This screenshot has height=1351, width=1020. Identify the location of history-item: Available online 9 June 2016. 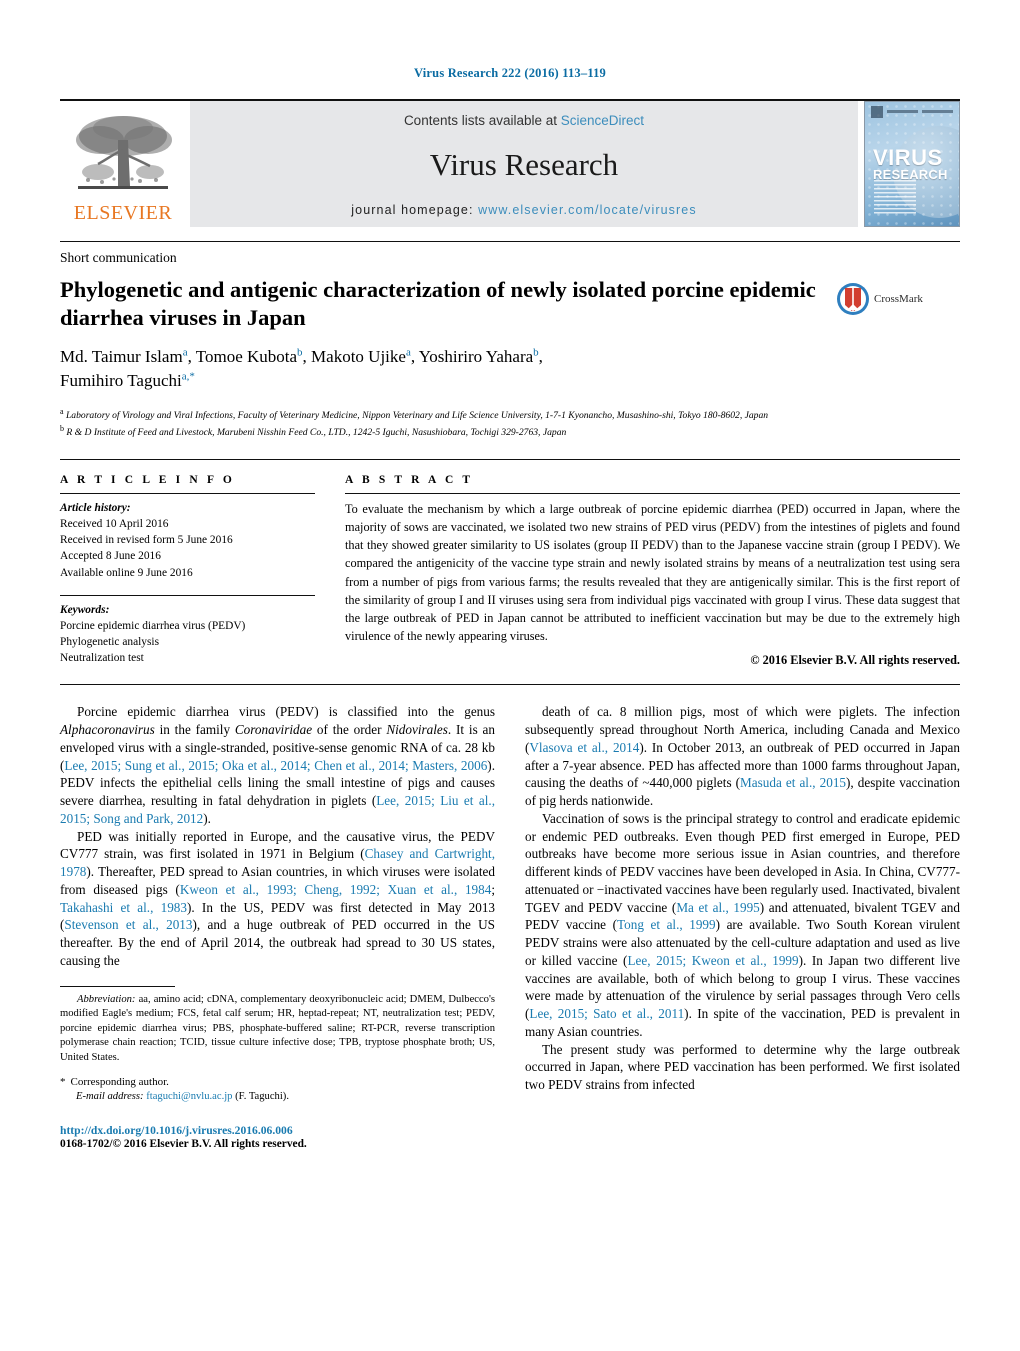
(126, 572).